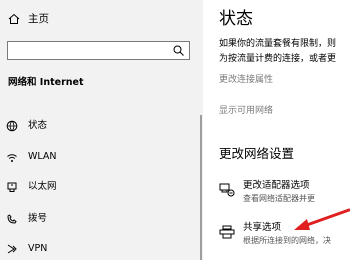 The image size is (350, 264). Describe the element at coordinates (12, 158) in the screenshot. I see `wifi-icon` at that location.